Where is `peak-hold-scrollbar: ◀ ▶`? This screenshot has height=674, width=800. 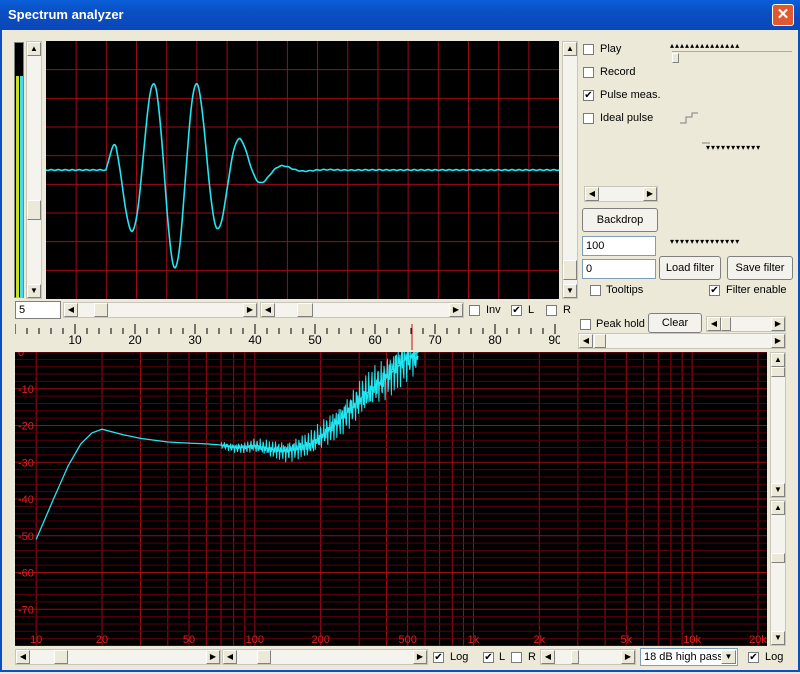
peak-hold-scrollbar: ◀ ▶ is located at coordinates (746, 324).